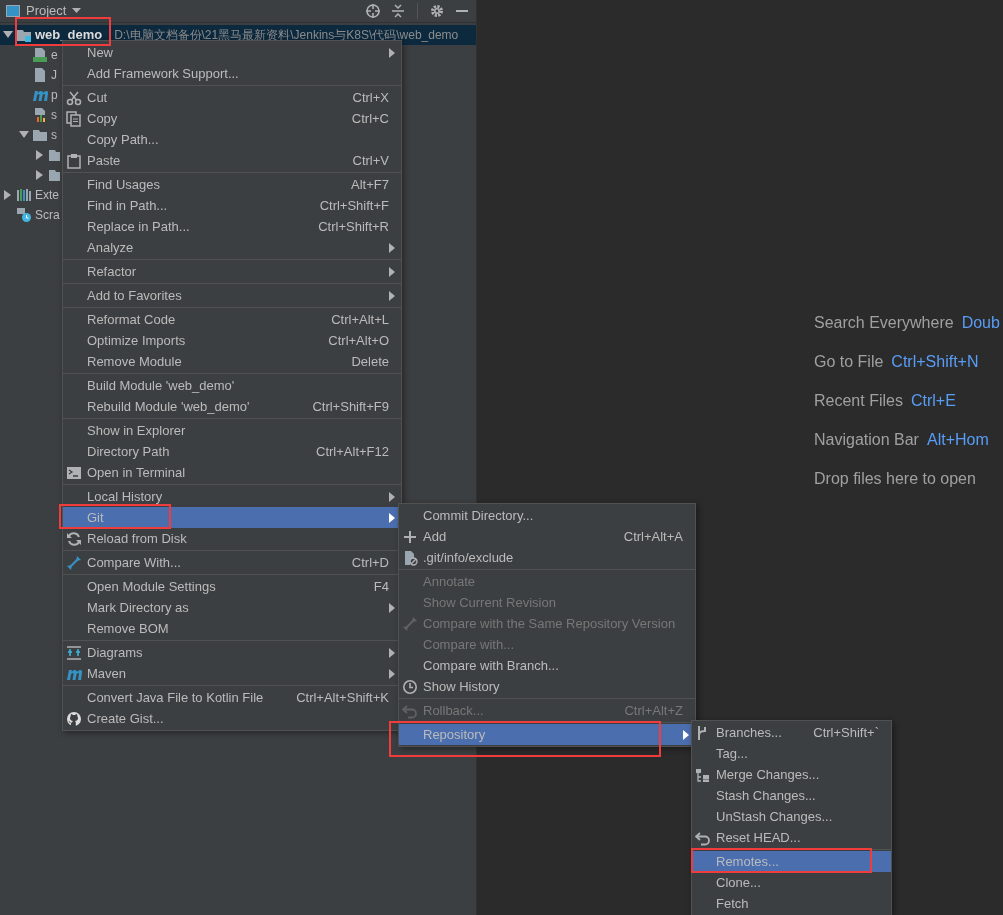  What do you see at coordinates (980, 322) in the screenshot?
I see `shortcut-text: Doub` at bounding box center [980, 322].